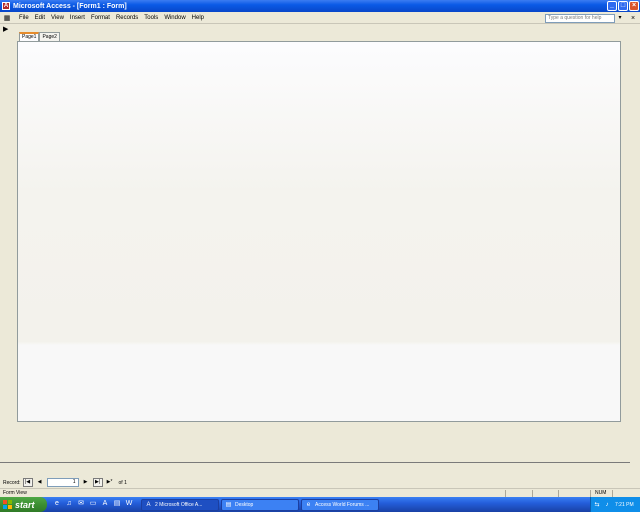  Describe the element at coordinates (40, 482) in the screenshot. I see `previous-record-button: ◀` at that location.